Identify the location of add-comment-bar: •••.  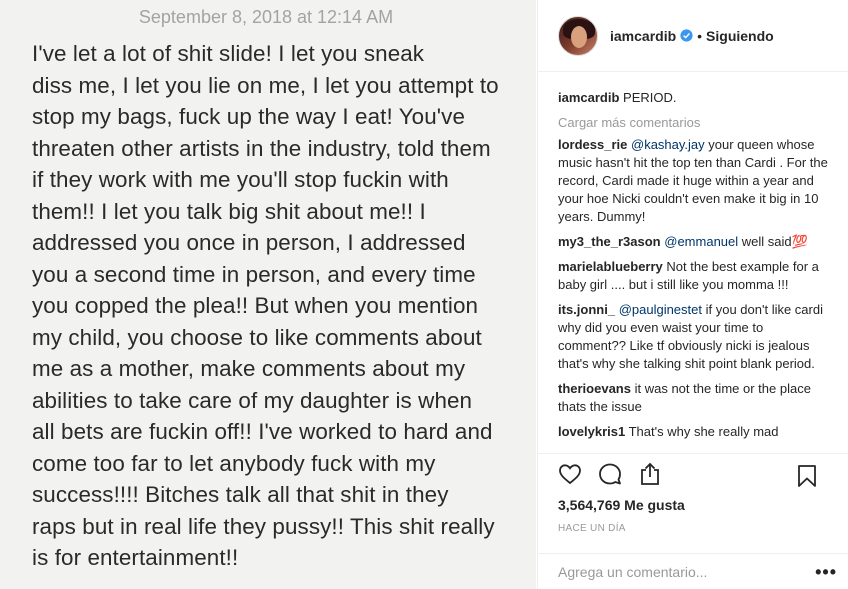
(693, 571).